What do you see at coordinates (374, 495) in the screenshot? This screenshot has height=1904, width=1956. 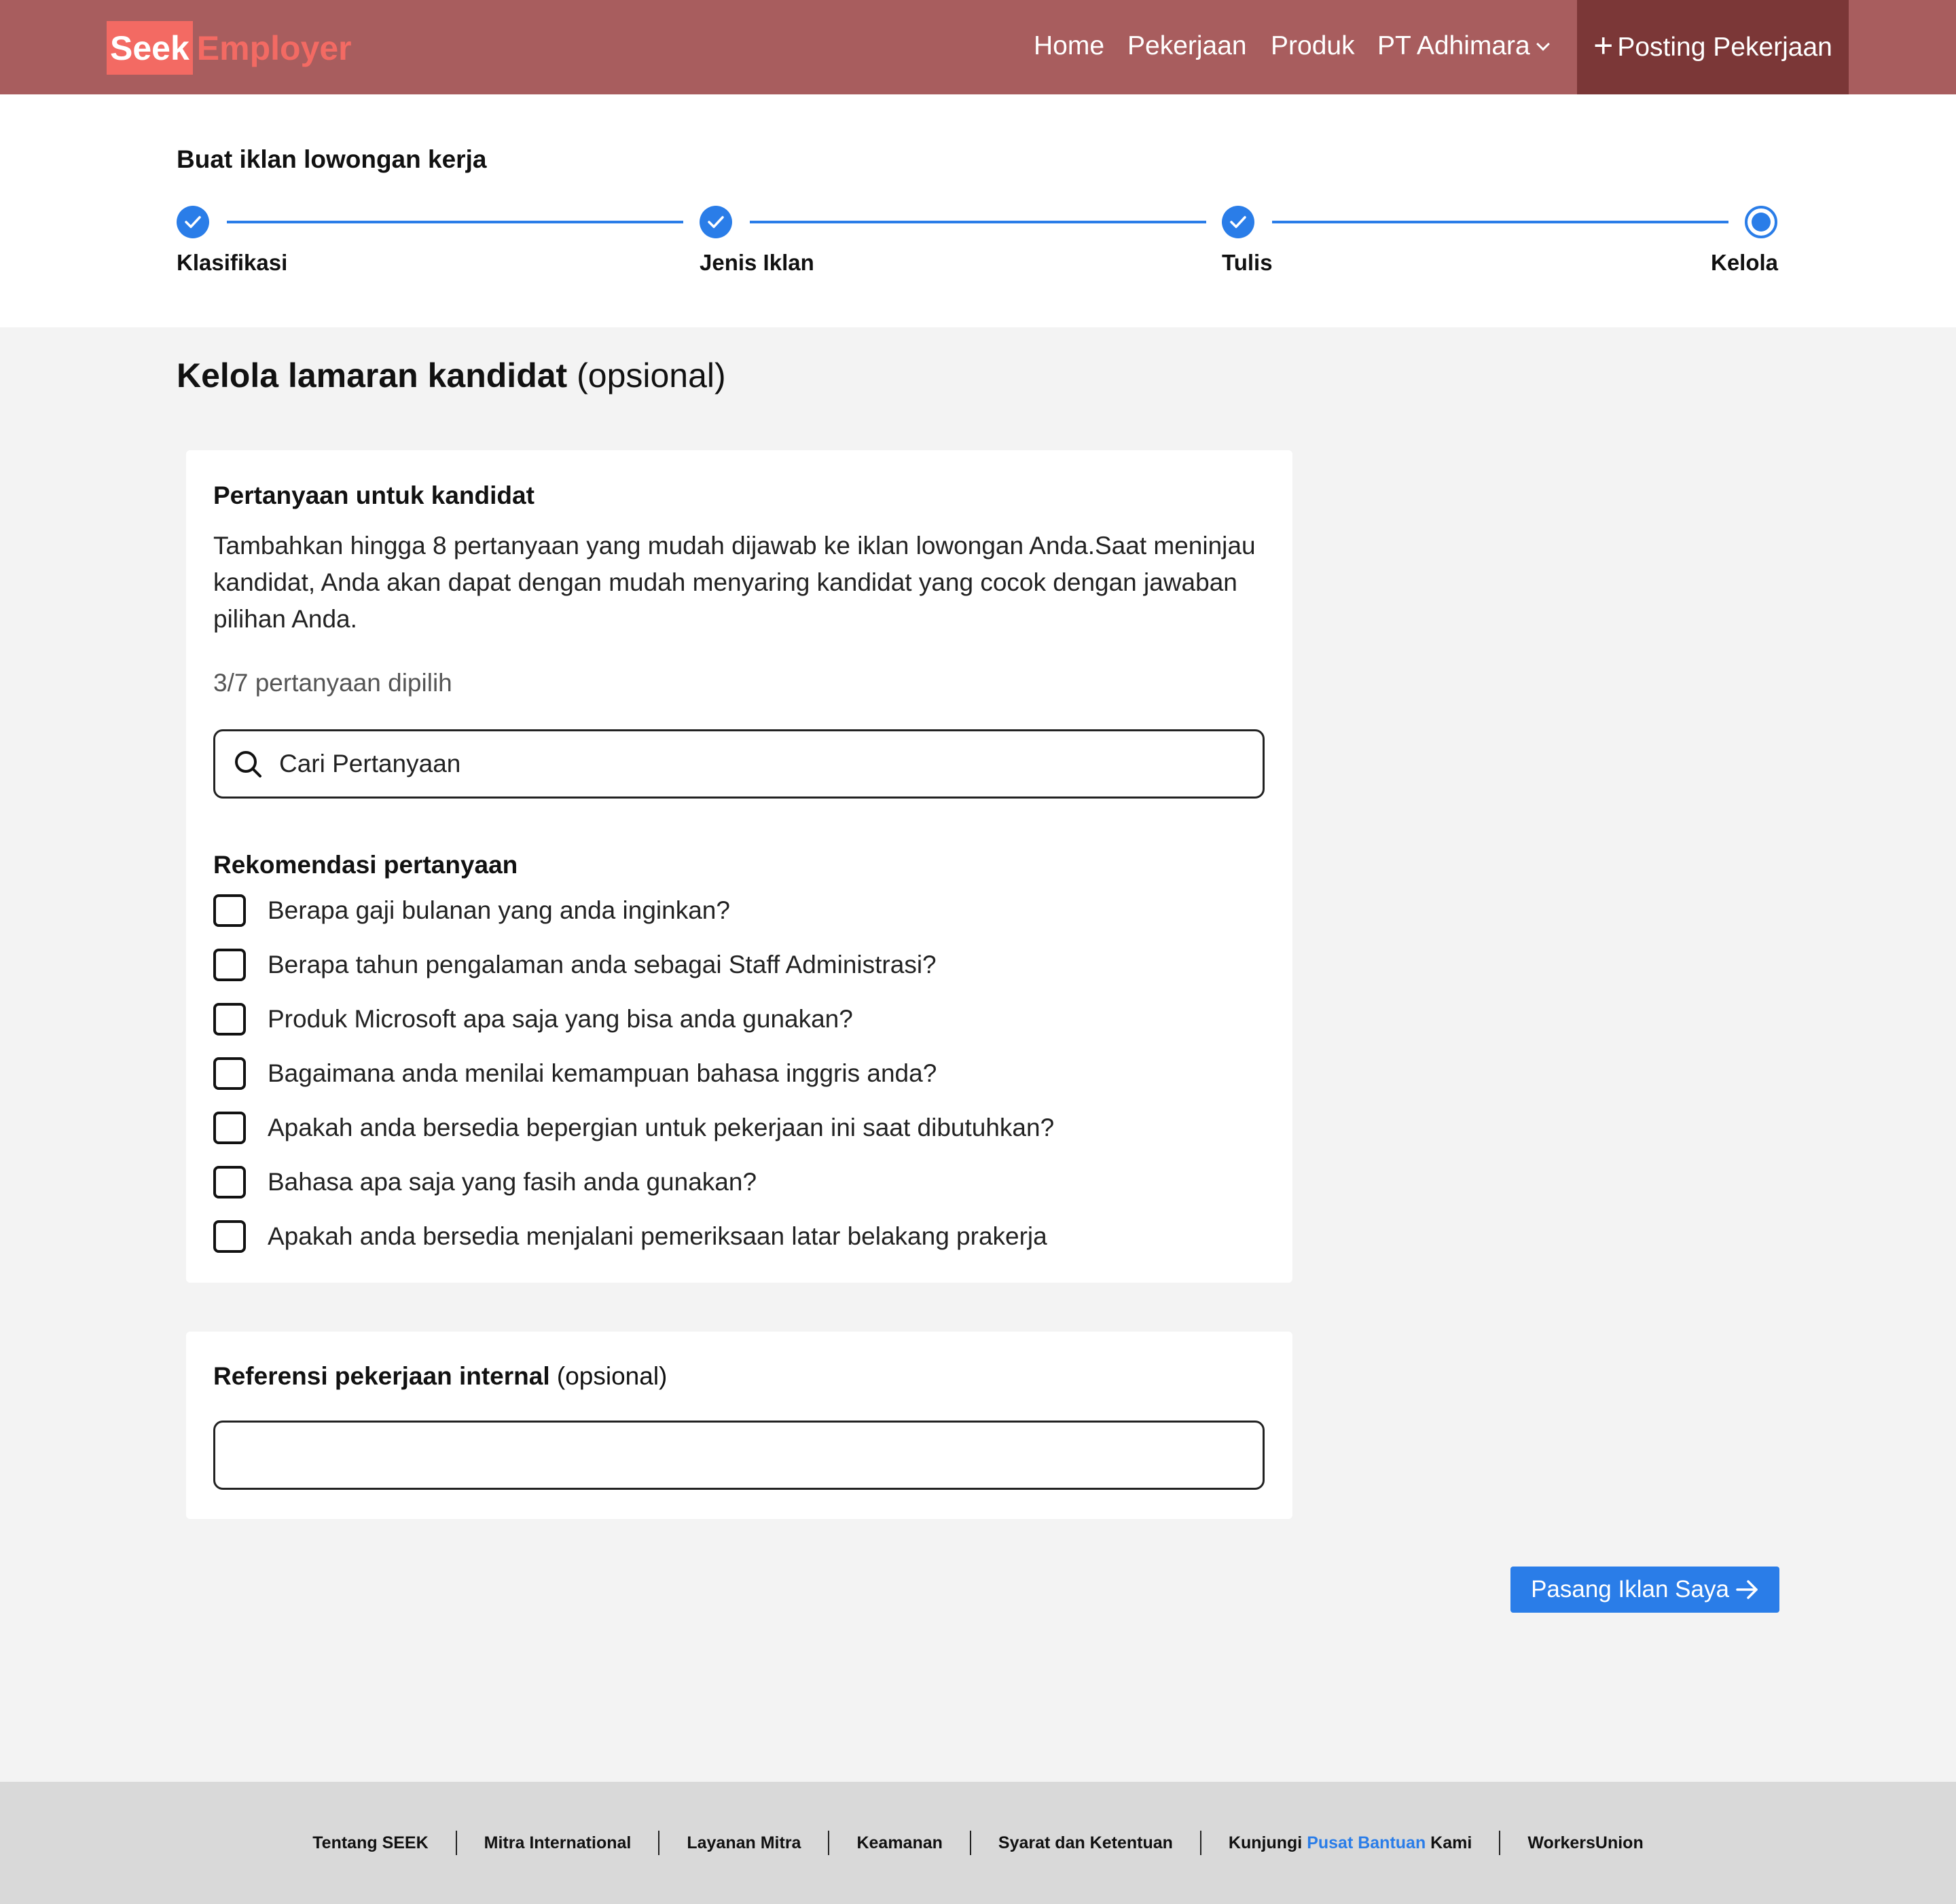 I see `questions-card-title: Pertanyaan untuk kandidat` at bounding box center [374, 495].